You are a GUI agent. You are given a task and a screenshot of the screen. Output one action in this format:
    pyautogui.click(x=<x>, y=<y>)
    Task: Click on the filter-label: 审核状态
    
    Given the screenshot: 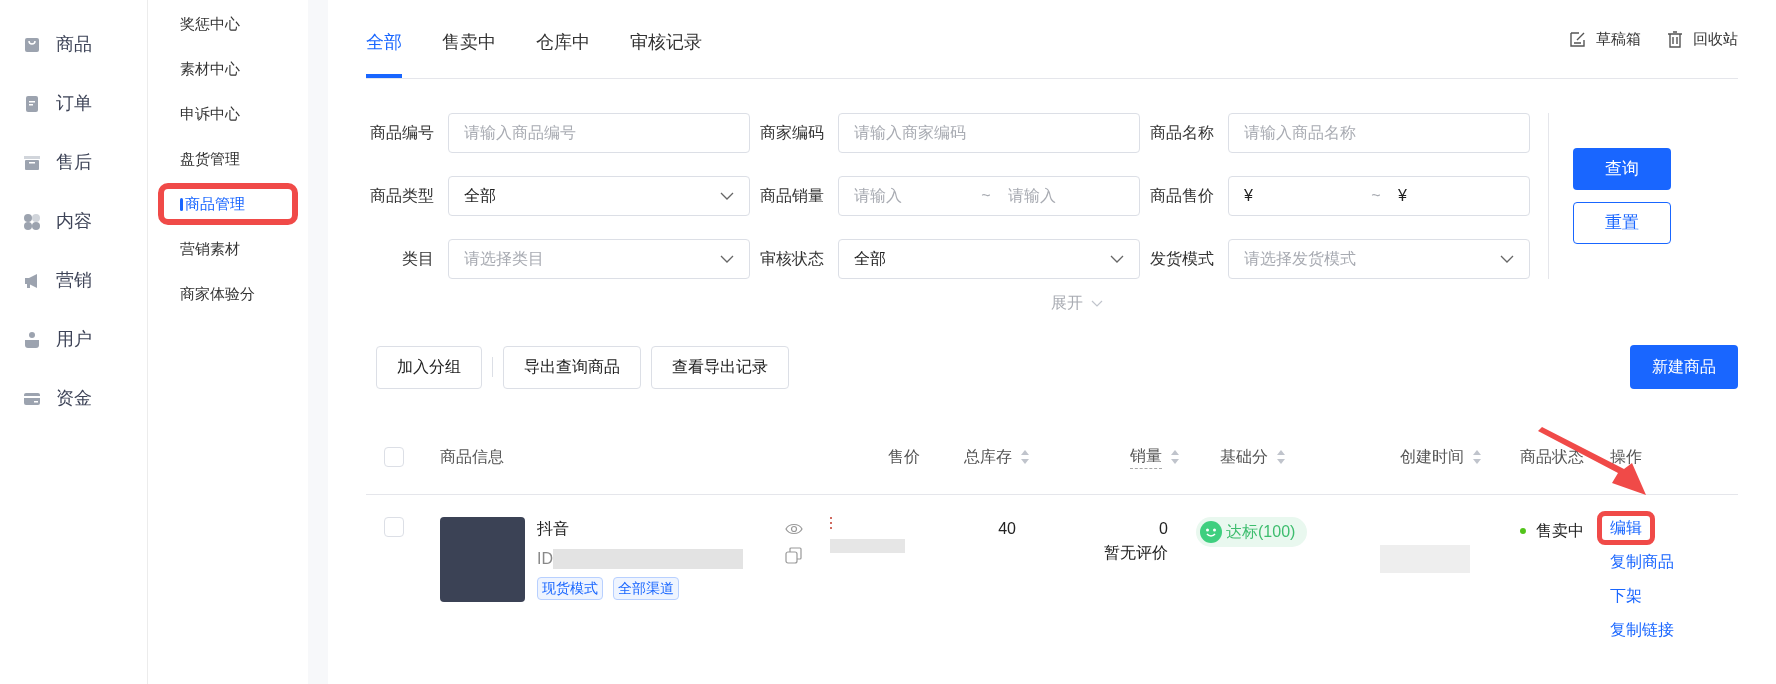 What is the action you would take?
    pyautogui.click(x=792, y=259)
    